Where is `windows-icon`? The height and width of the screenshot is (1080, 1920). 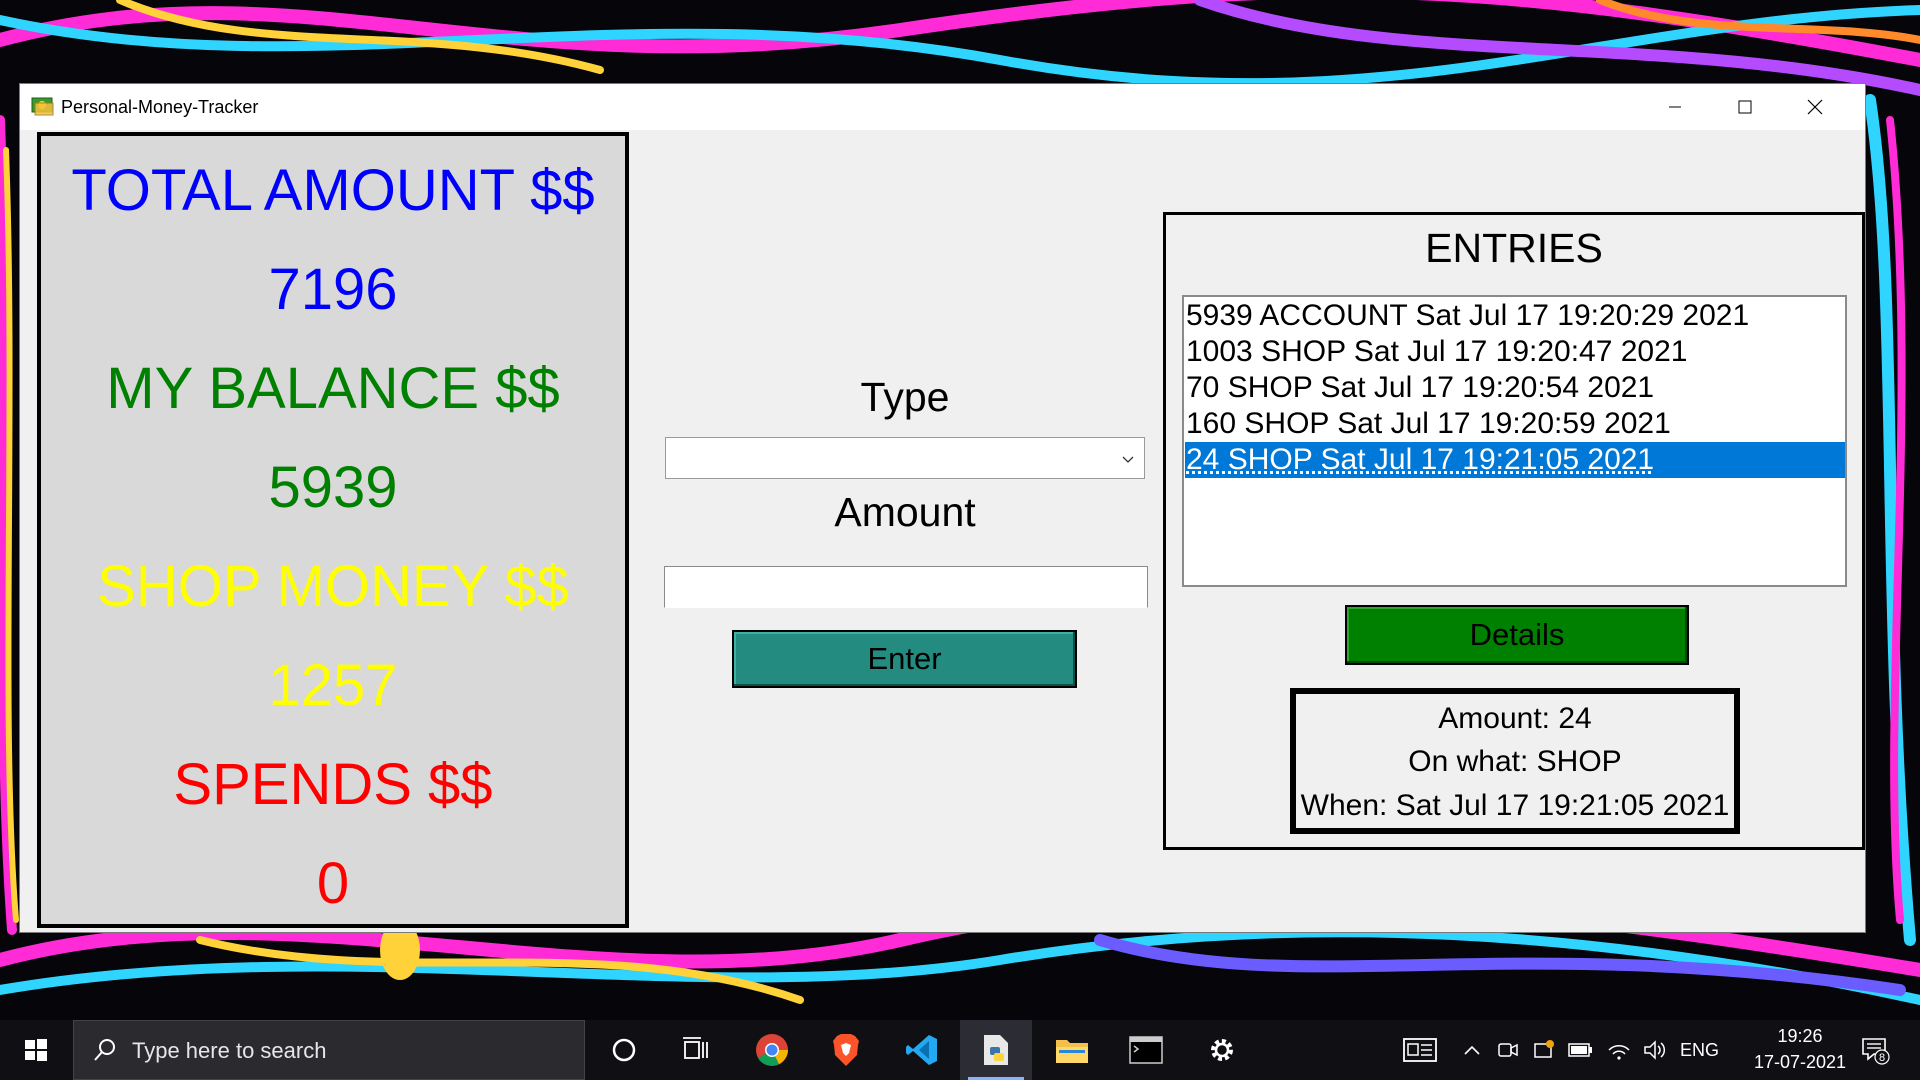 windows-icon is located at coordinates (36, 1050).